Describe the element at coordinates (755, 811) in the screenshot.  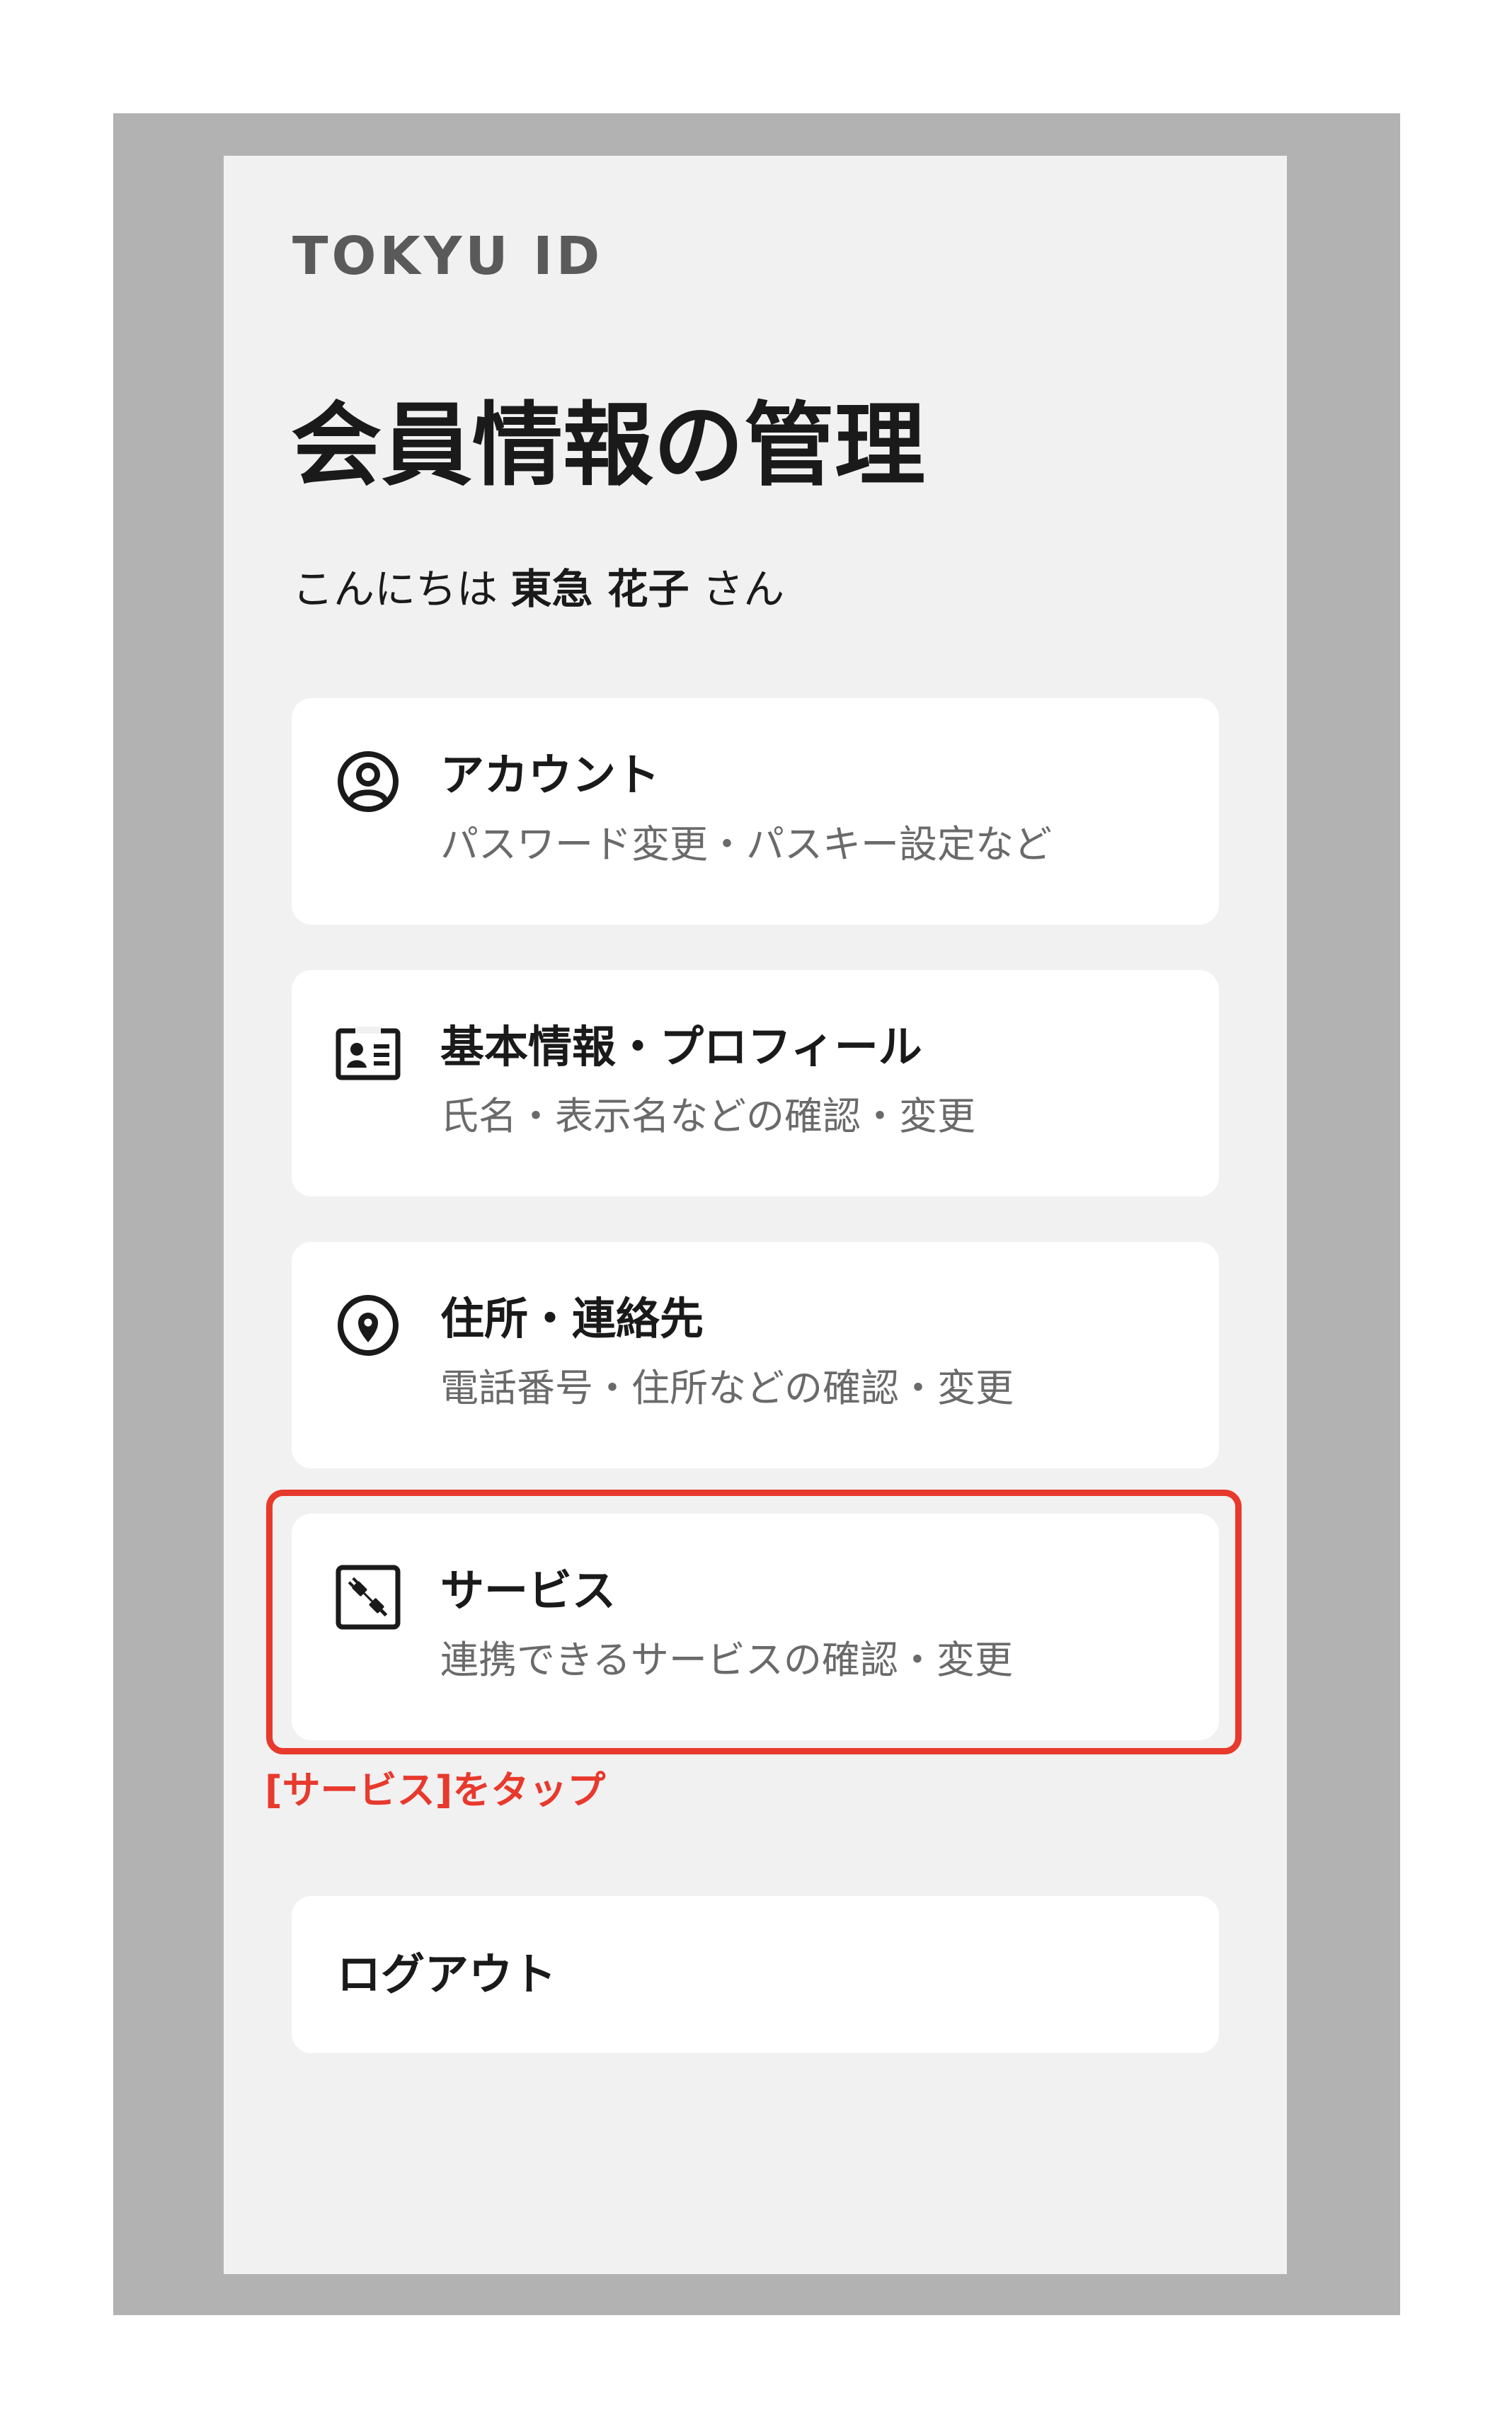
I see `menu-item-account: アカウント パスワード変更・パスキー設定など` at that location.